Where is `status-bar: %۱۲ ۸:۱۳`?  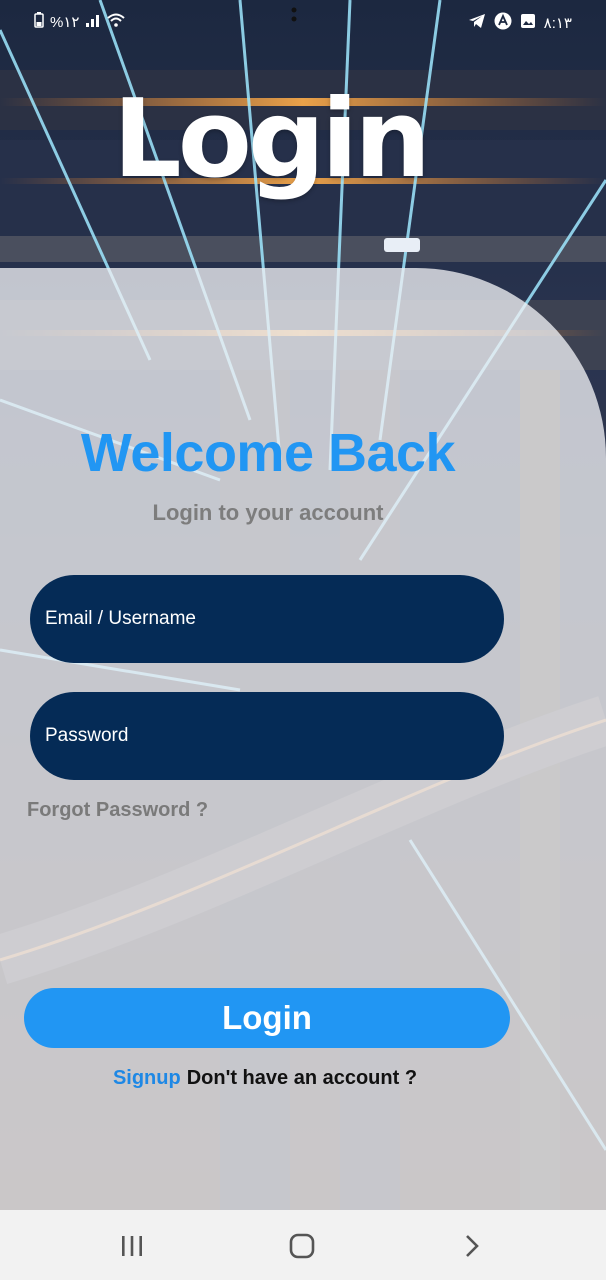 status-bar: %۱۲ ۸:۱۳ is located at coordinates (303, 22).